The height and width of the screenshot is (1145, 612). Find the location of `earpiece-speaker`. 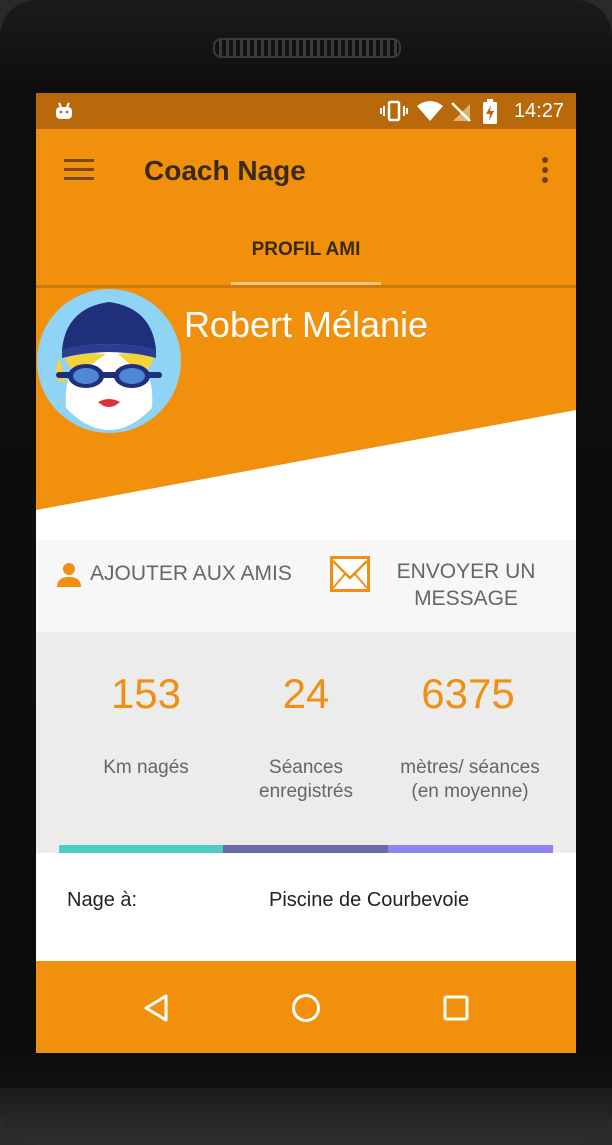

earpiece-speaker is located at coordinates (307, 48).